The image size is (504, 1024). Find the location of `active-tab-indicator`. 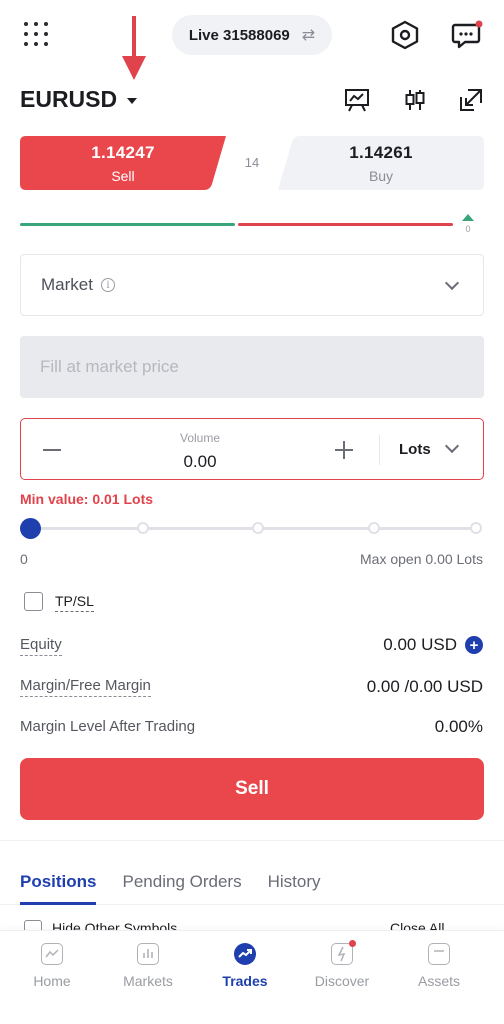

active-tab-indicator is located at coordinates (58, 903).